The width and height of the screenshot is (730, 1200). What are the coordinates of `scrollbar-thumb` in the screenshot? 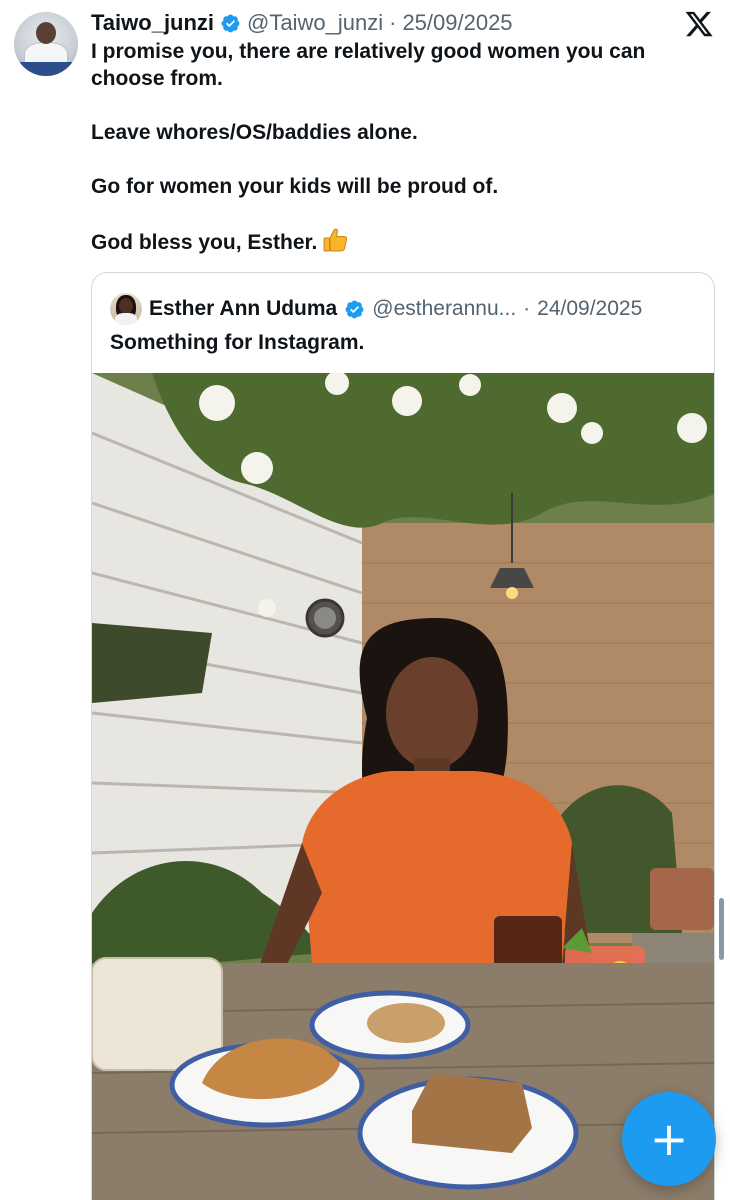 It's located at (721, 929).